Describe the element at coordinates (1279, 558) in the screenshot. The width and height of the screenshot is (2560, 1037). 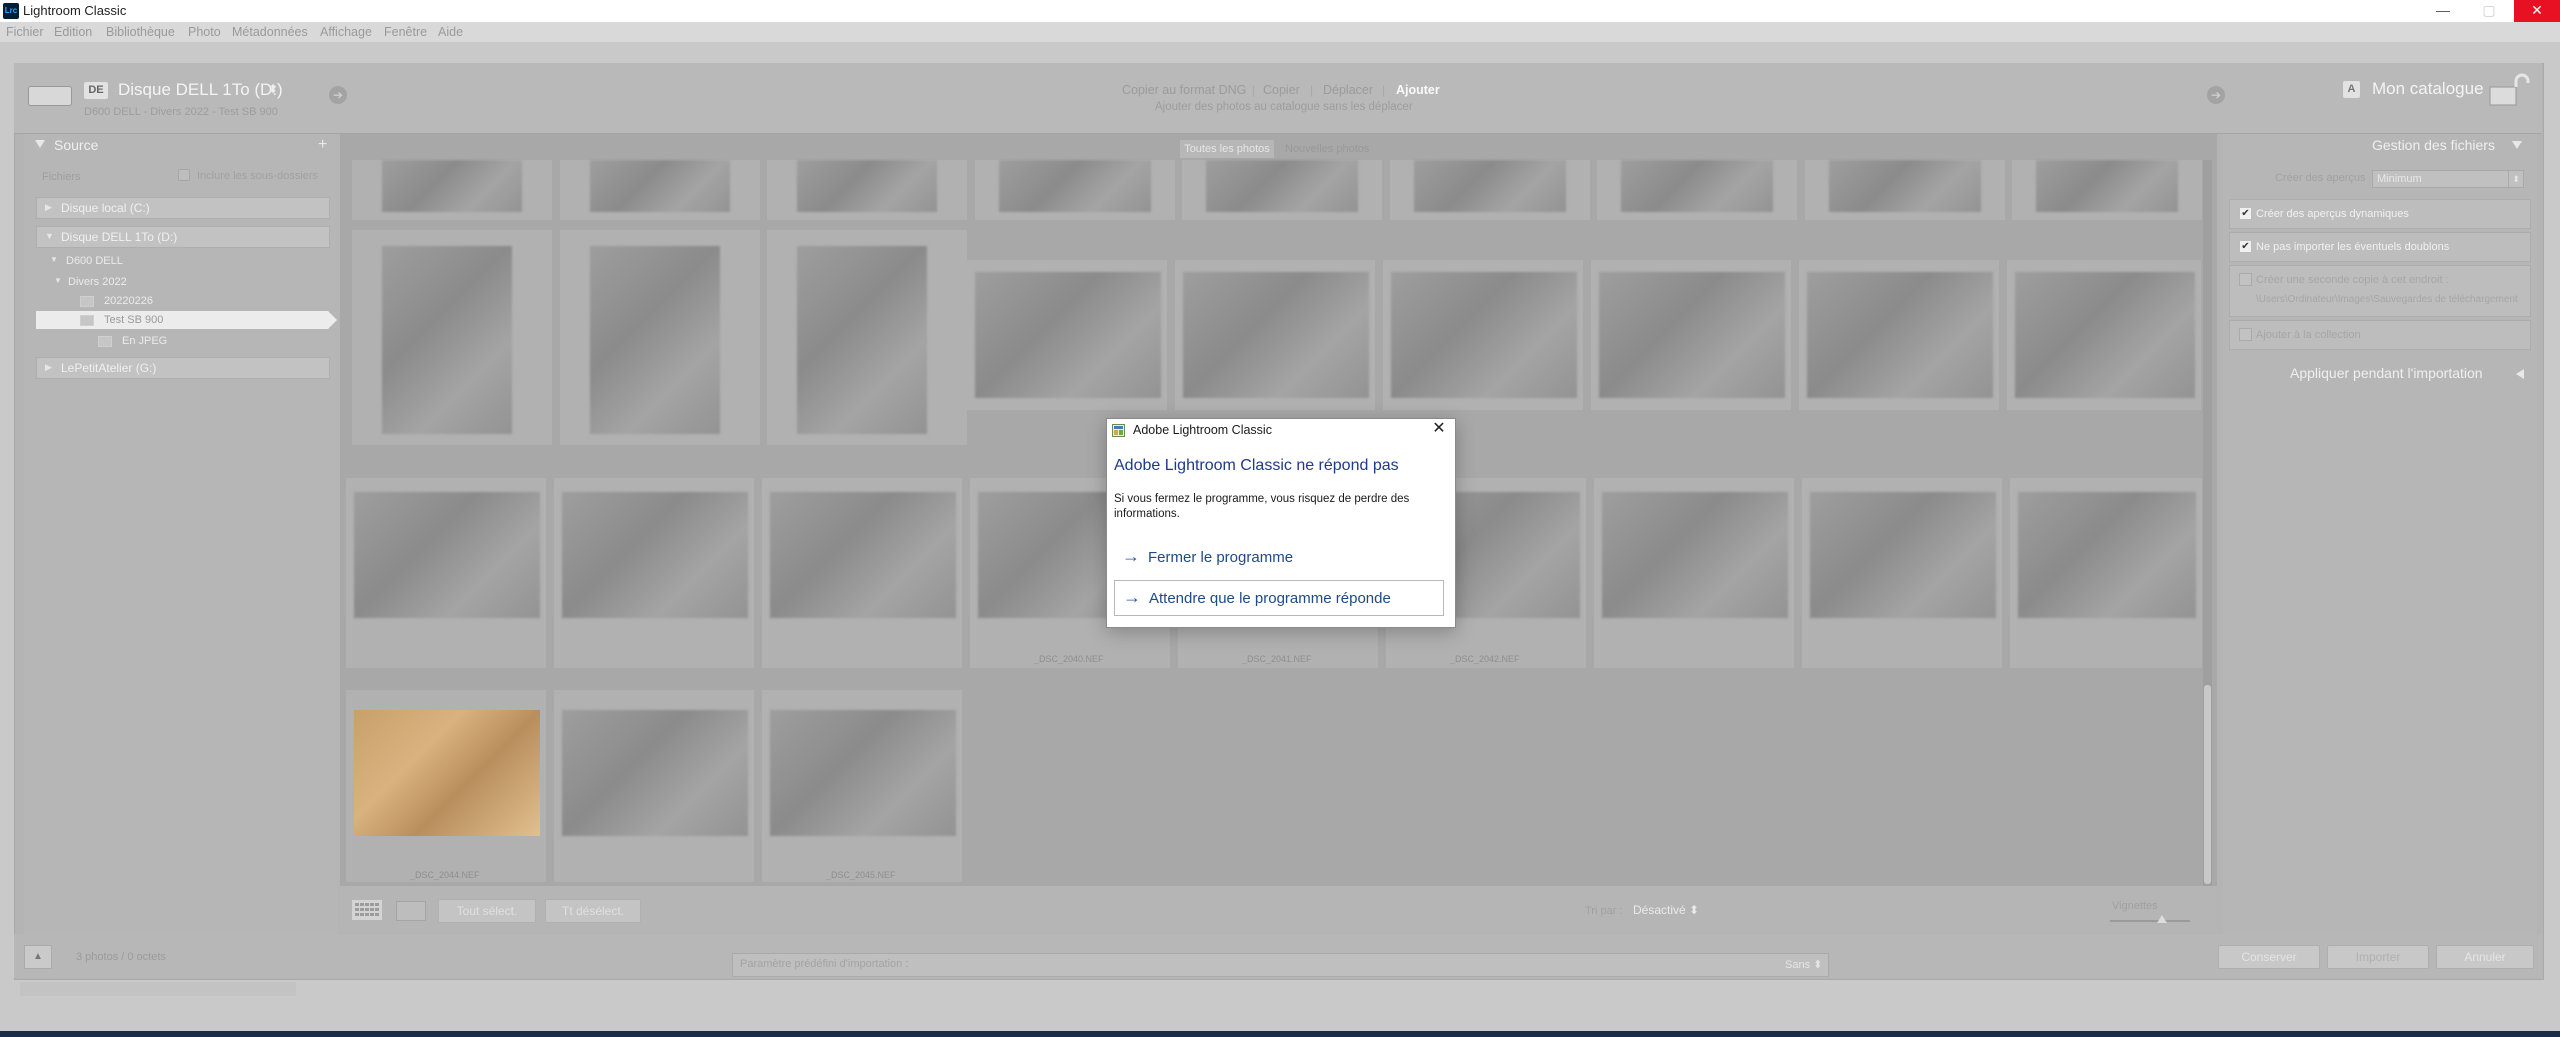
I see `close-program-option: → Fermer le programme` at that location.